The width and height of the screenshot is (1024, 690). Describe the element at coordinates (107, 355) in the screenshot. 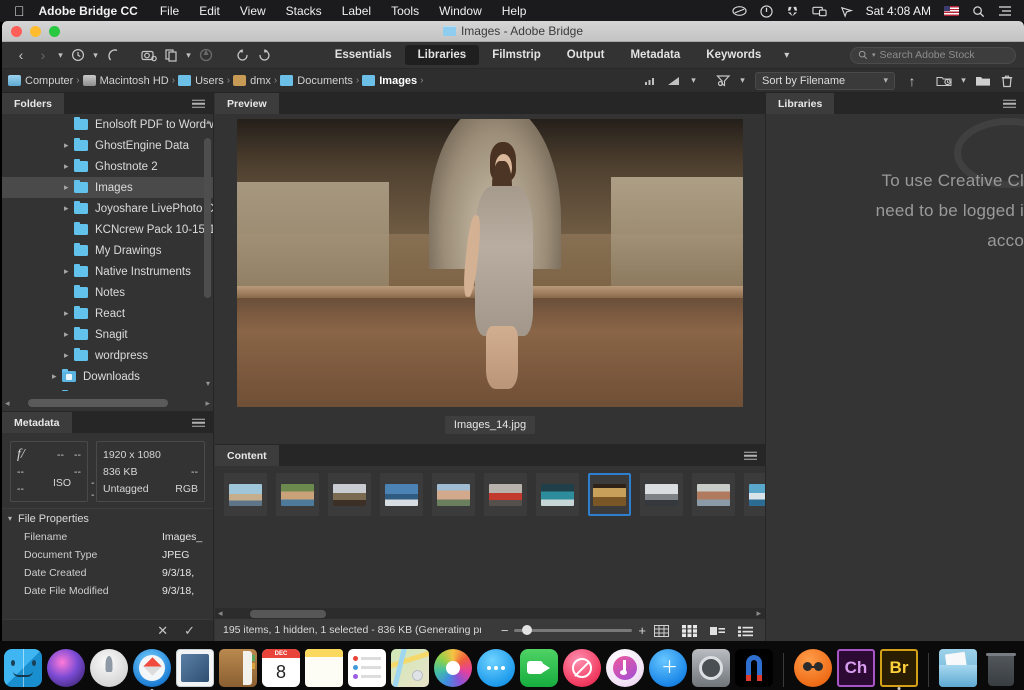

I see `folder-row: ▸ wordpress` at that location.